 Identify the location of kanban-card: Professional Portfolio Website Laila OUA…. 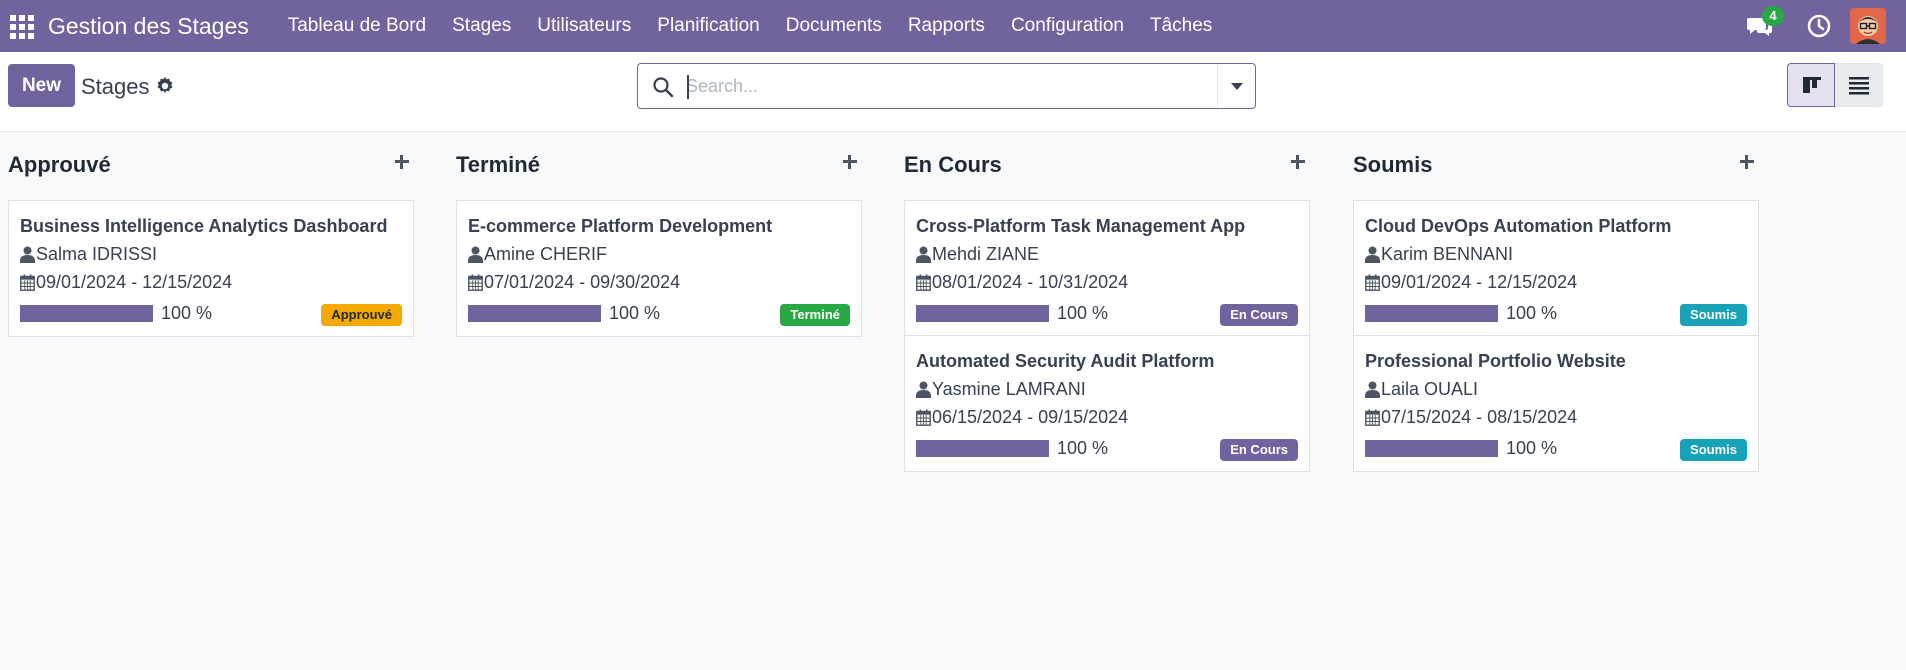
(1556, 403).